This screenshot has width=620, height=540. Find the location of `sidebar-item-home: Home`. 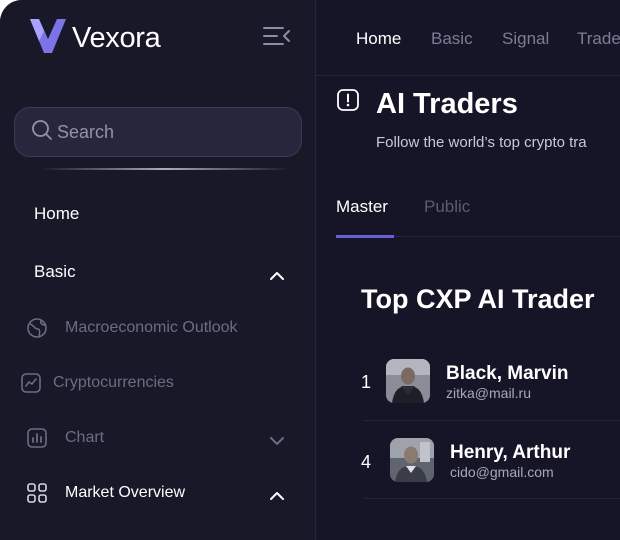

sidebar-item-home: Home is located at coordinates (56, 214).